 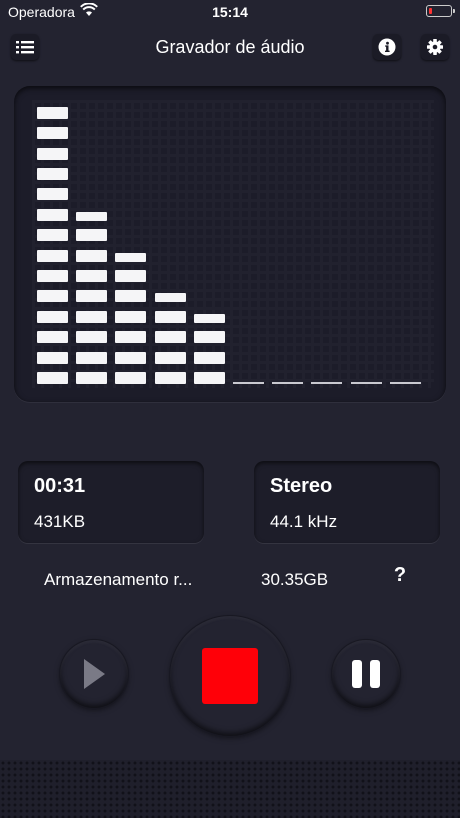 What do you see at coordinates (400, 578) in the screenshot?
I see `help-button: ?` at bounding box center [400, 578].